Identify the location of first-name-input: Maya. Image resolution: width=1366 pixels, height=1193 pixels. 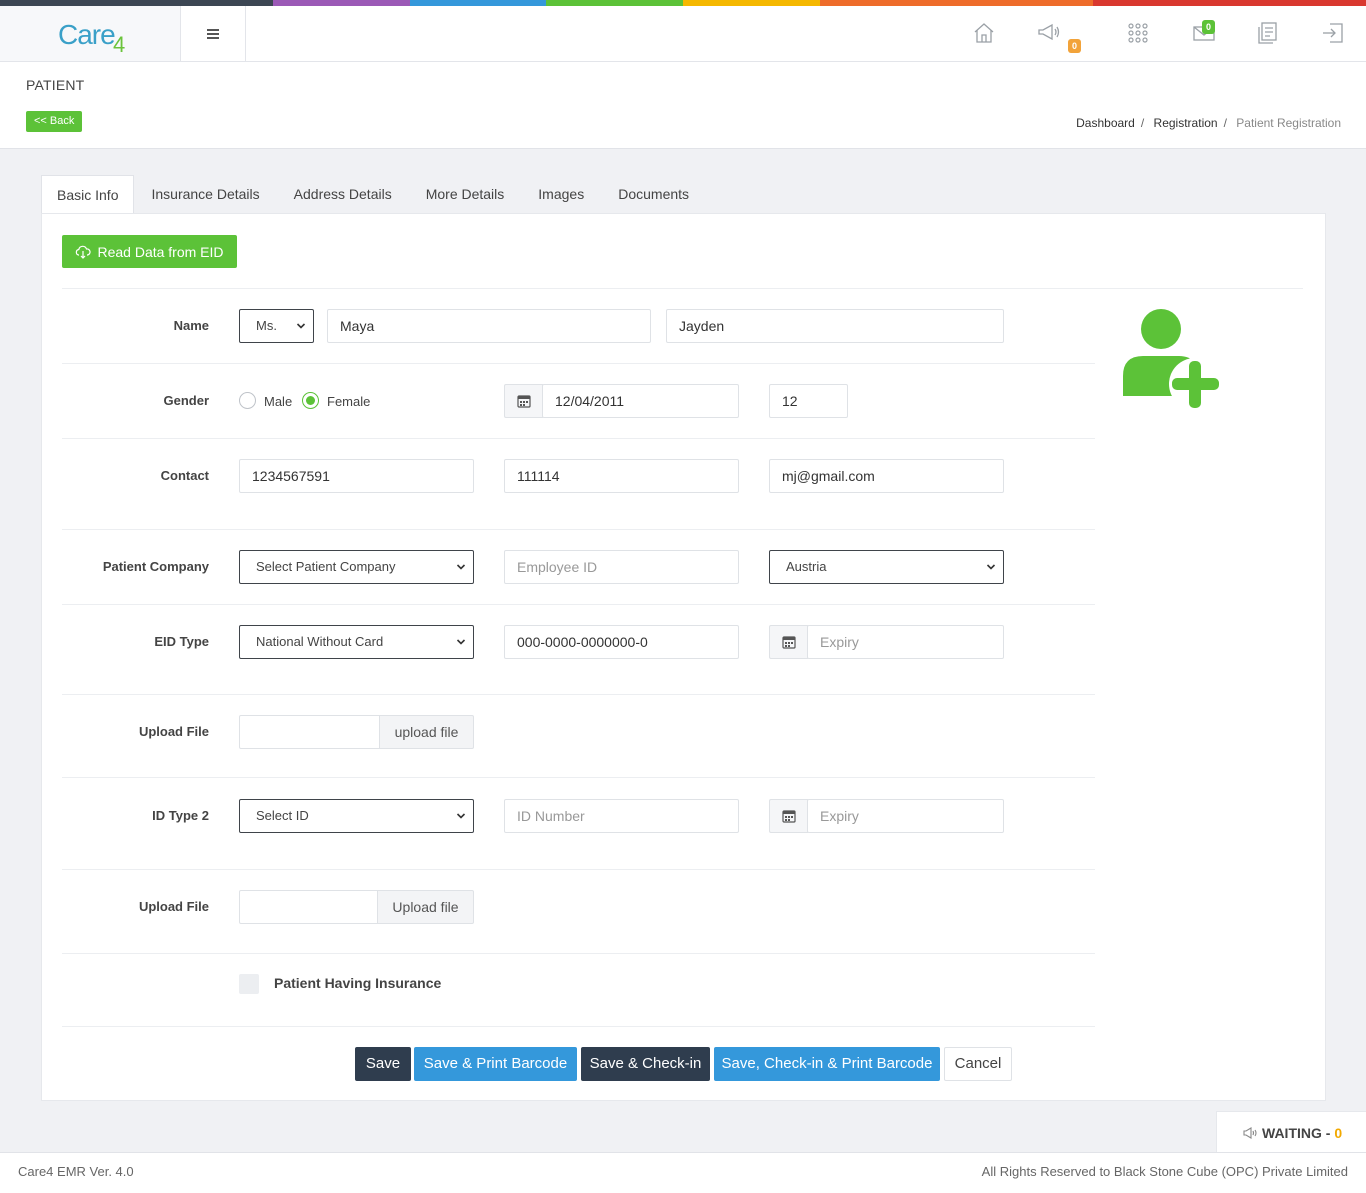
(489, 326).